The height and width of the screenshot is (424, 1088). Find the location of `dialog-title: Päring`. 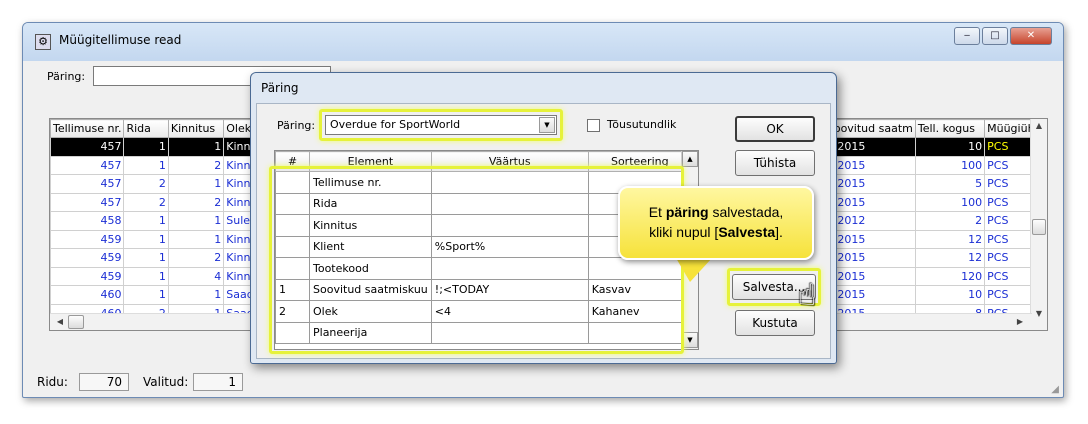

dialog-title: Päring is located at coordinates (280, 88).